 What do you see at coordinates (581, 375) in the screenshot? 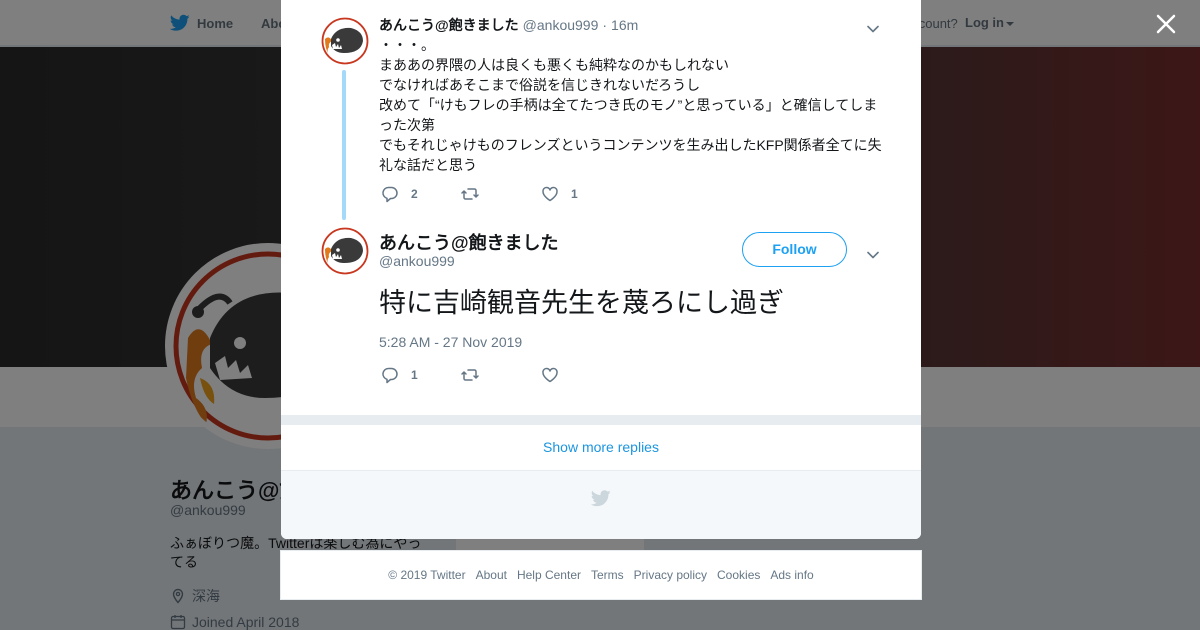
I see `like-button` at bounding box center [581, 375].